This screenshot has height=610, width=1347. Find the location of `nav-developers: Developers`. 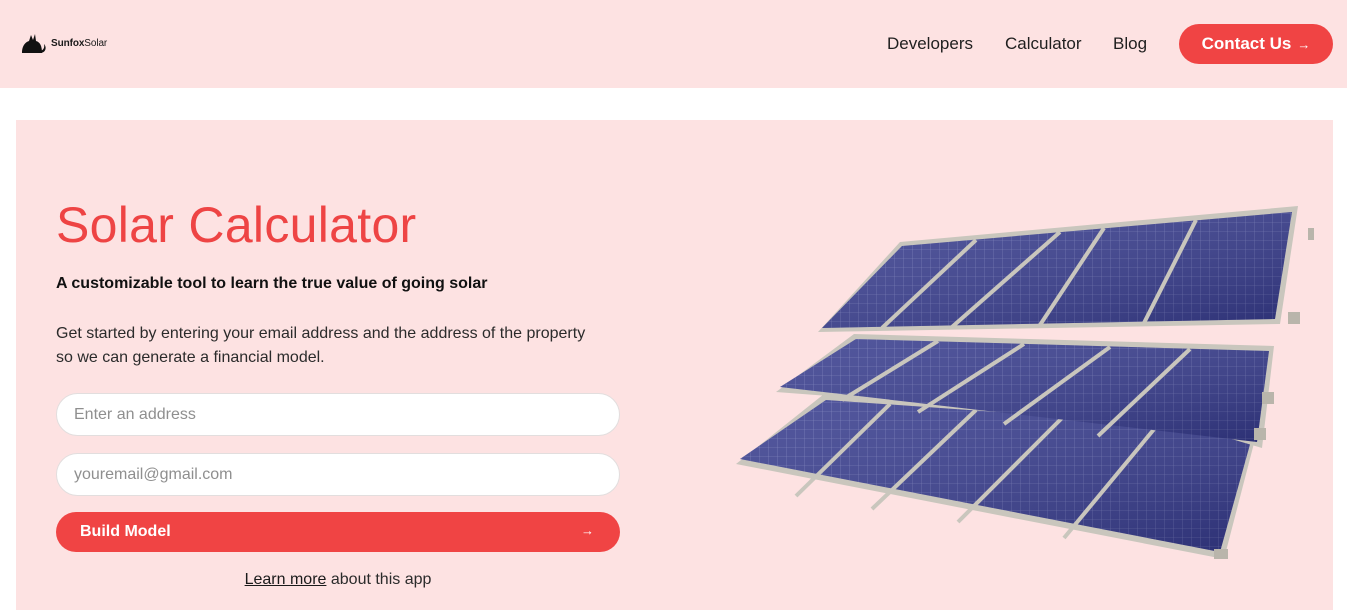

nav-developers: Developers is located at coordinates (930, 44).